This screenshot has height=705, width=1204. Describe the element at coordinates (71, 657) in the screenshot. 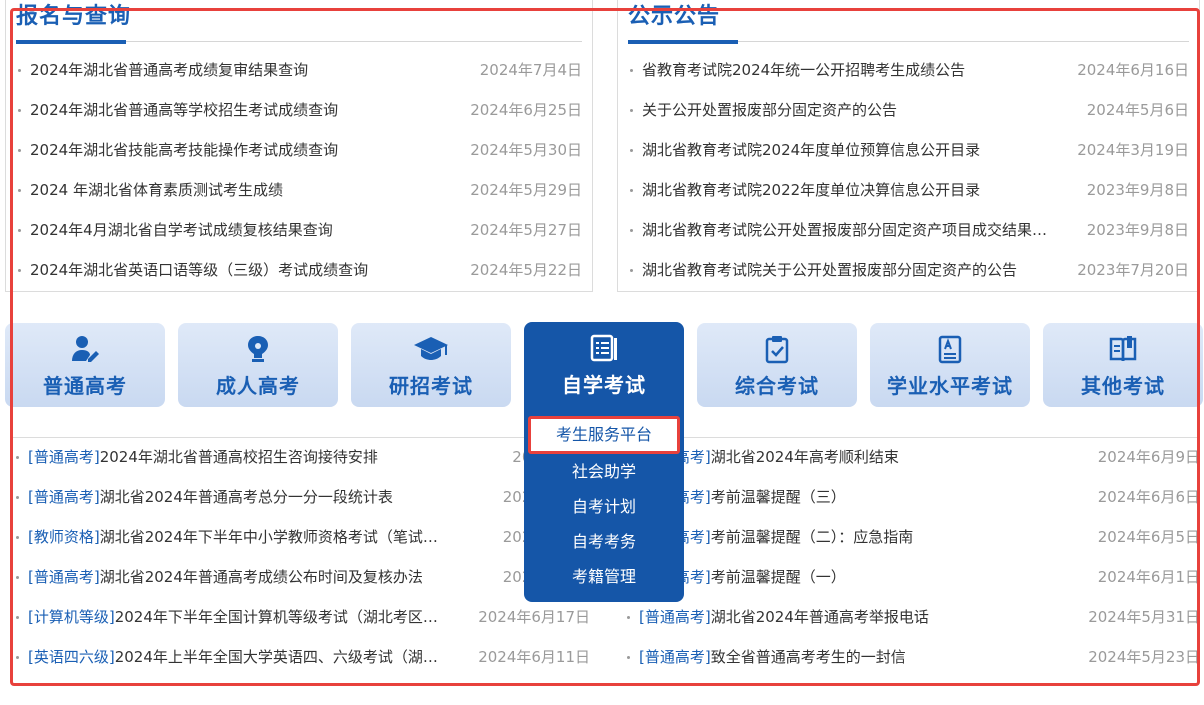

I see `news-tag: [英语四六级]` at that location.